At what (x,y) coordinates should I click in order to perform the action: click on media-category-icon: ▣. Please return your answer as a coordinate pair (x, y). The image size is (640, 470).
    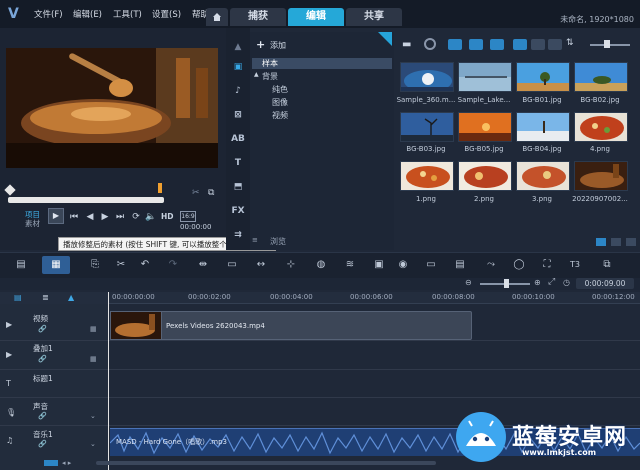
    Looking at the image, I should click on (238, 69).